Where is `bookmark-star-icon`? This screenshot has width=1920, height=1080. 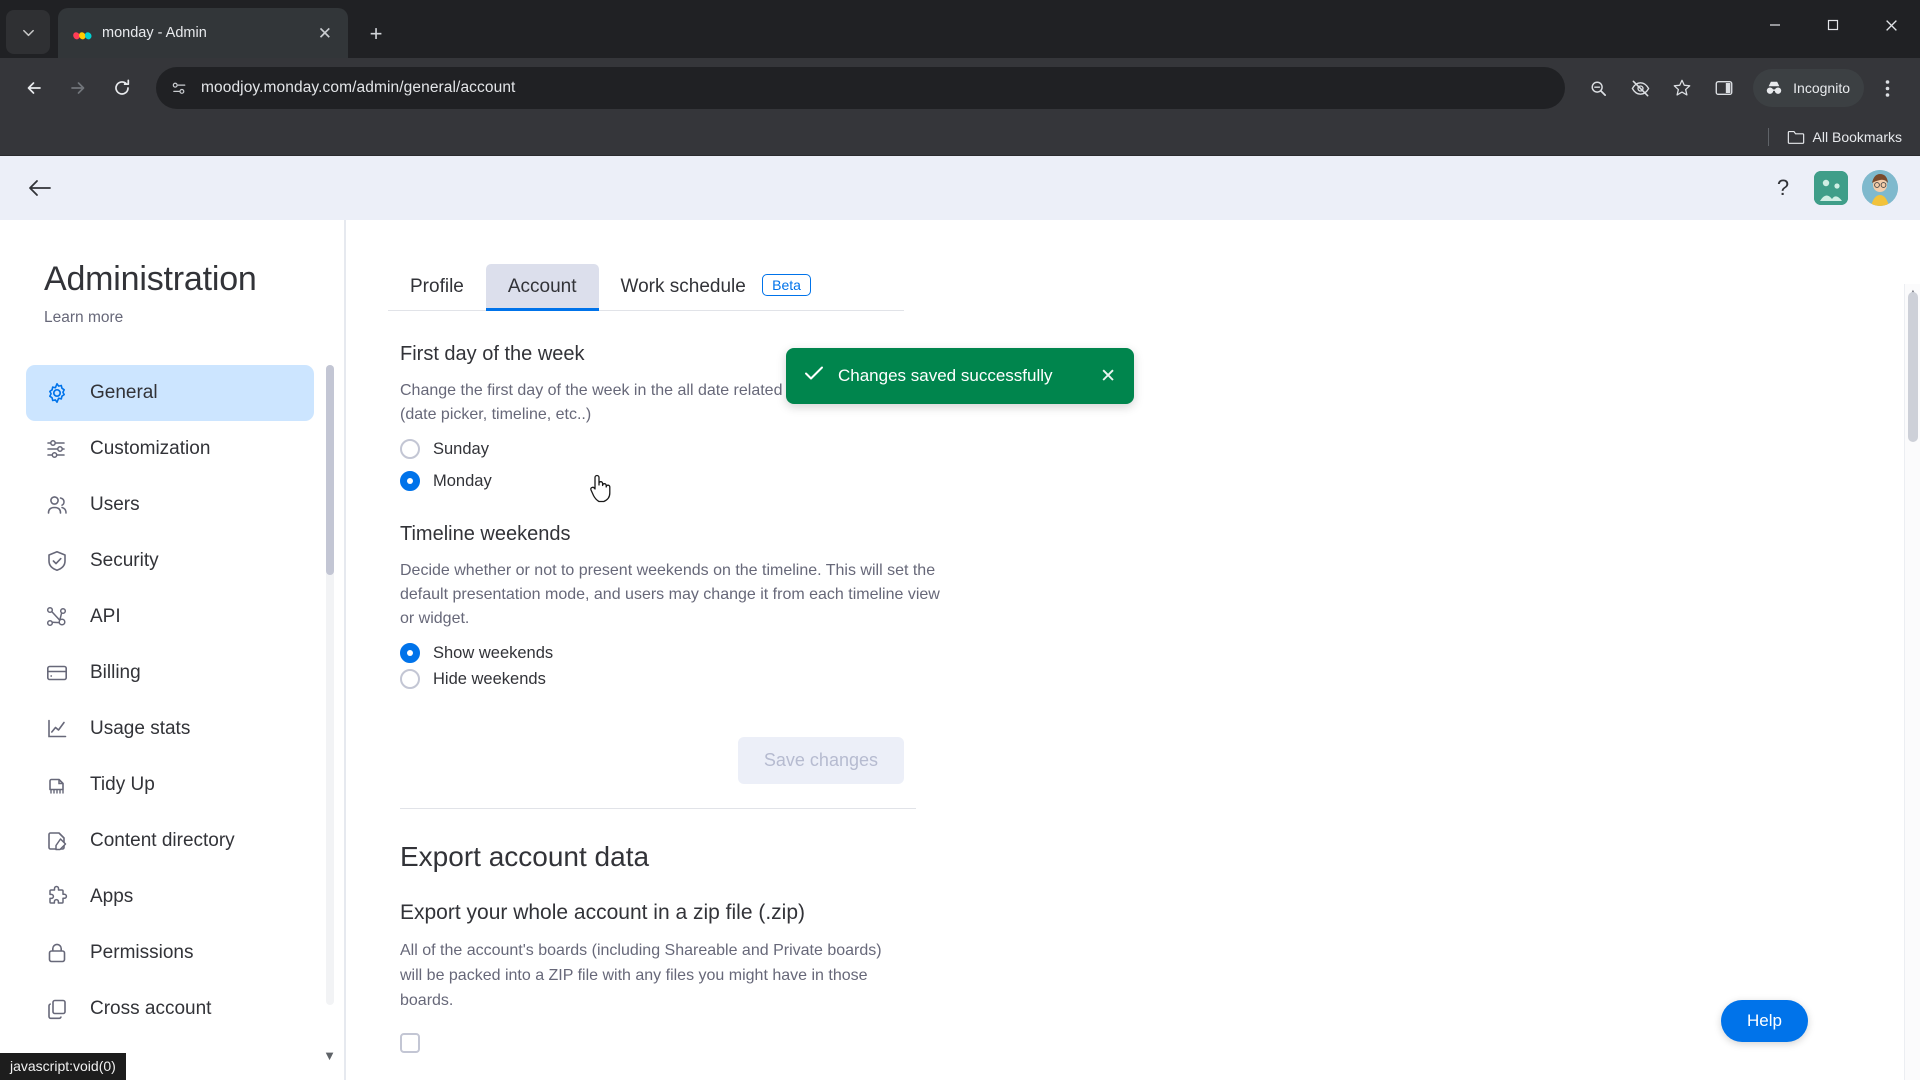
bookmark-star-icon is located at coordinates (1682, 87).